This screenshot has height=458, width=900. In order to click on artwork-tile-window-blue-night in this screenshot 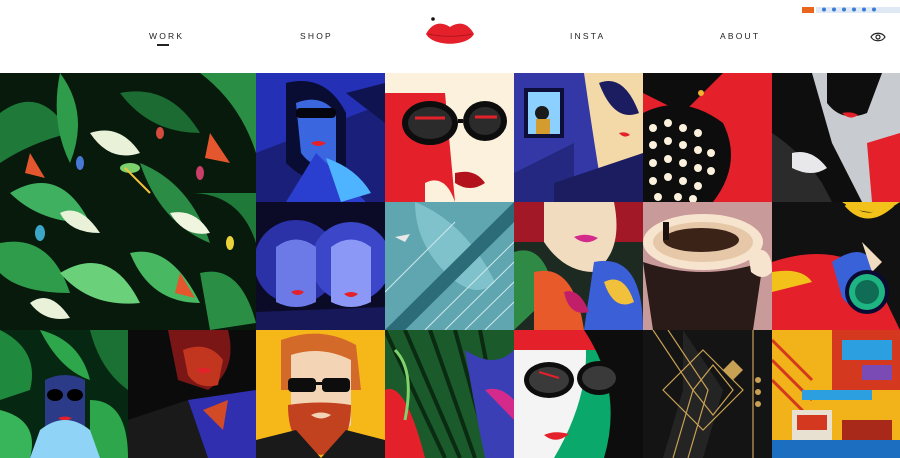, I will do `click(578, 137)`.